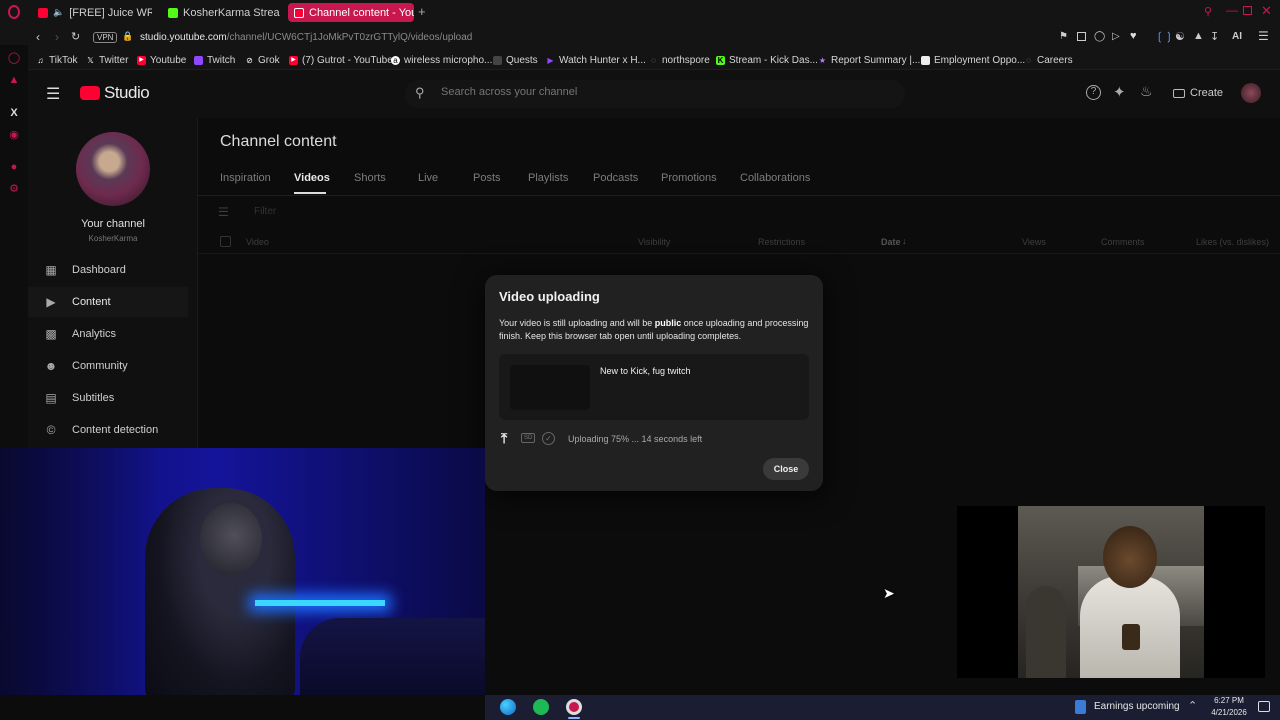 This screenshot has height=720, width=1280. What do you see at coordinates (515, 60) in the screenshot?
I see `bookmark-quests: Quests` at bounding box center [515, 60].